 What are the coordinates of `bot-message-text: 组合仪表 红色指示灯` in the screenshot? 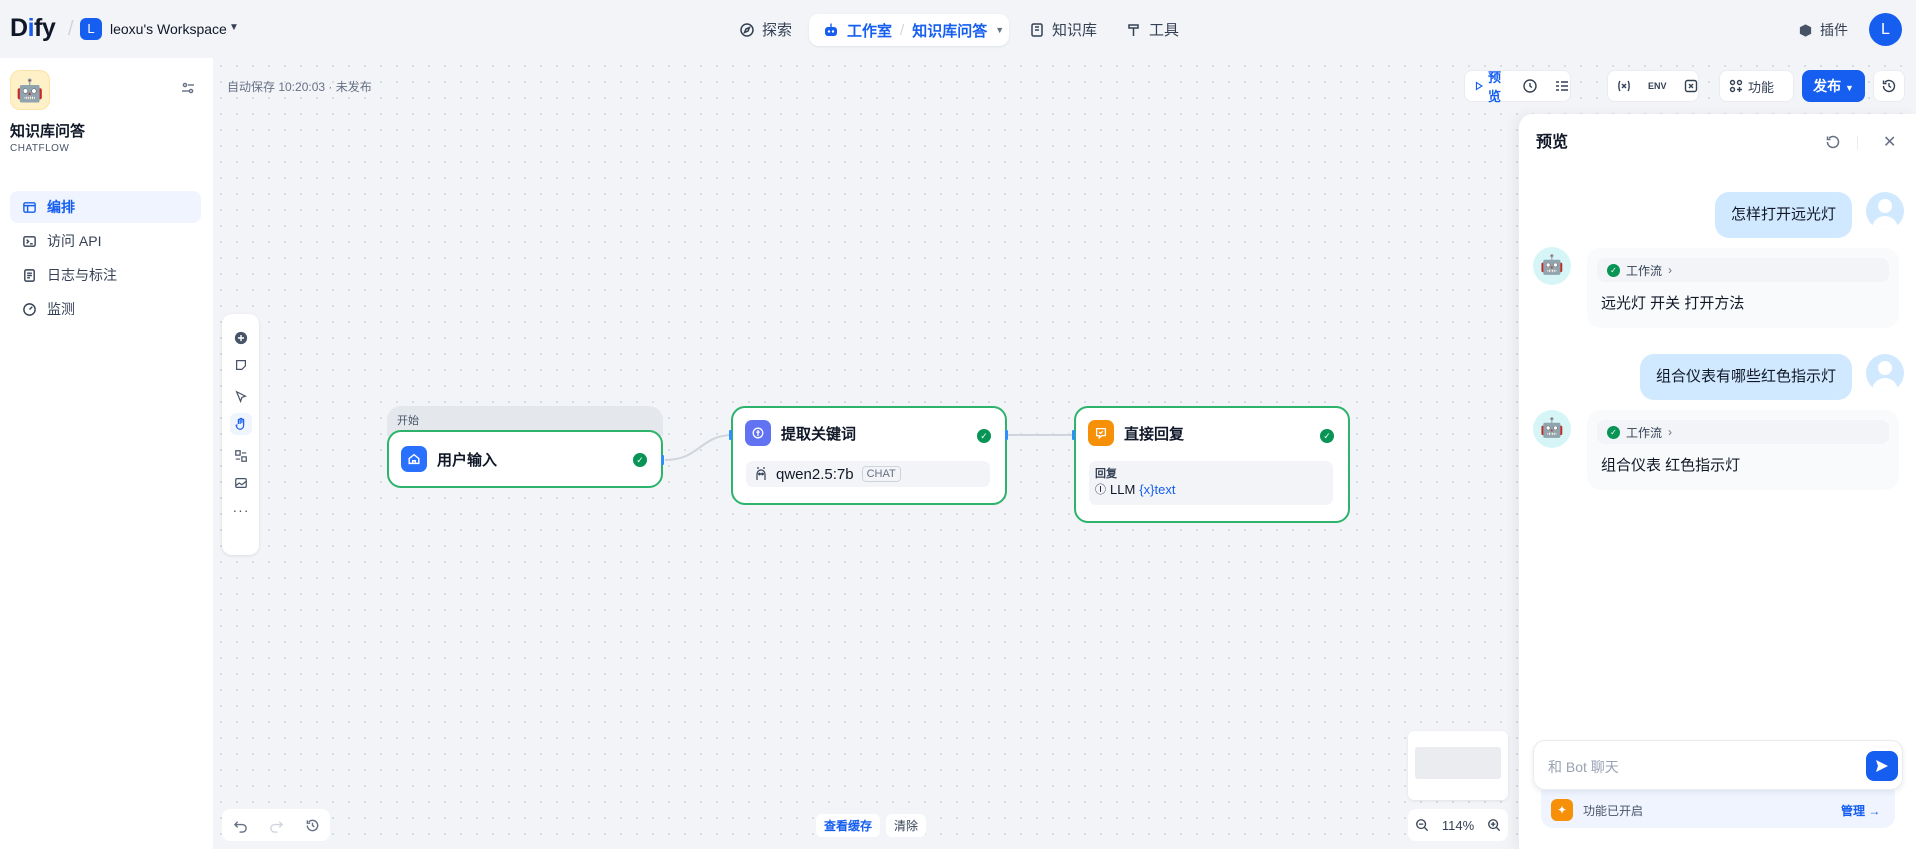 It's located at (1671, 465).